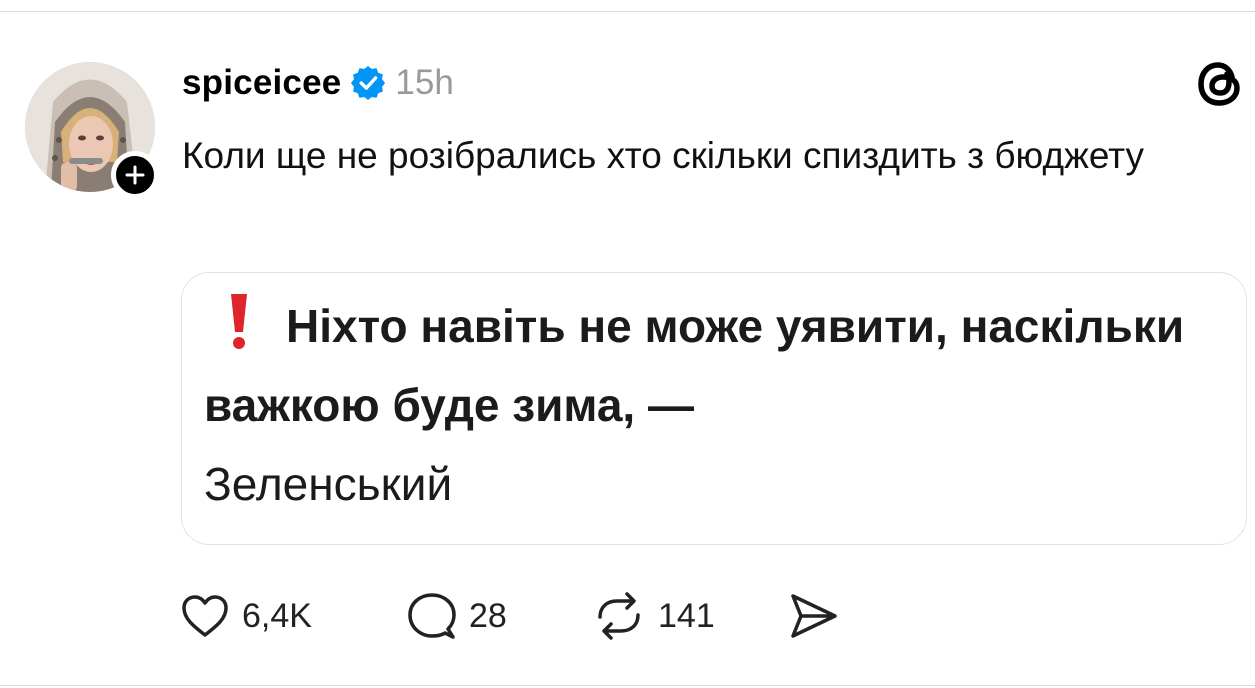 This screenshot has width=1255, height=688. What do you see at coordinates (205, 616) in the screenshot?
I see `heart-icon` at bounding box center [205, 616].